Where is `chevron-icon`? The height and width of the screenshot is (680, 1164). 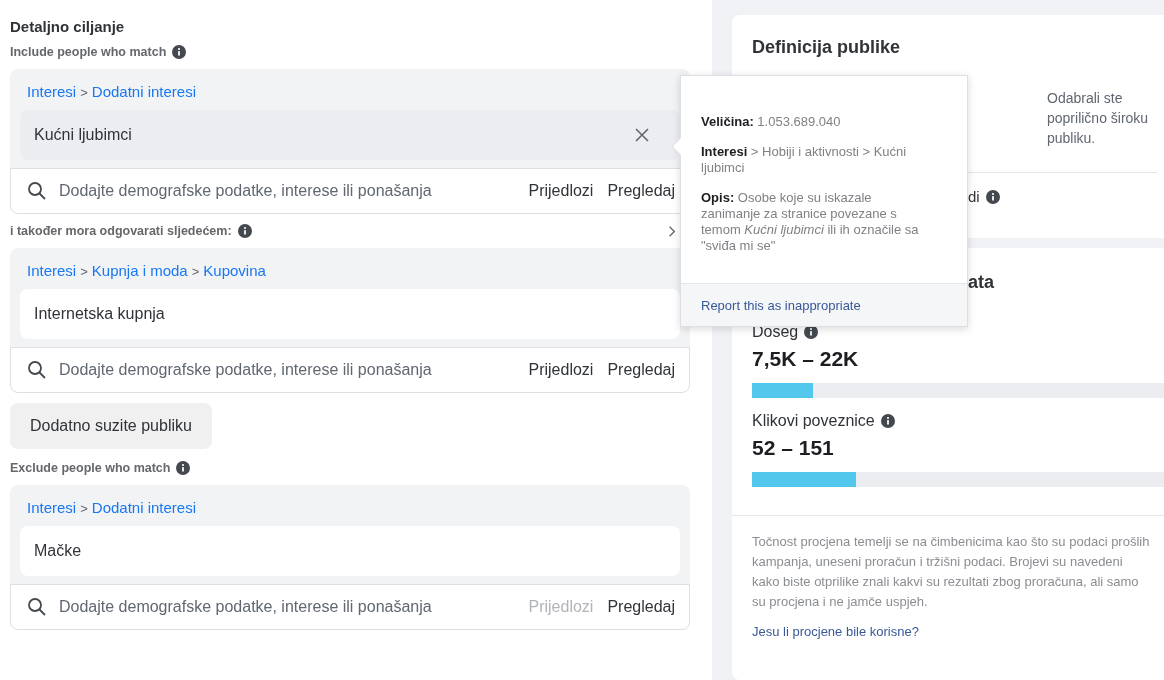
chevron-icon is located at coordinates (672, 231).